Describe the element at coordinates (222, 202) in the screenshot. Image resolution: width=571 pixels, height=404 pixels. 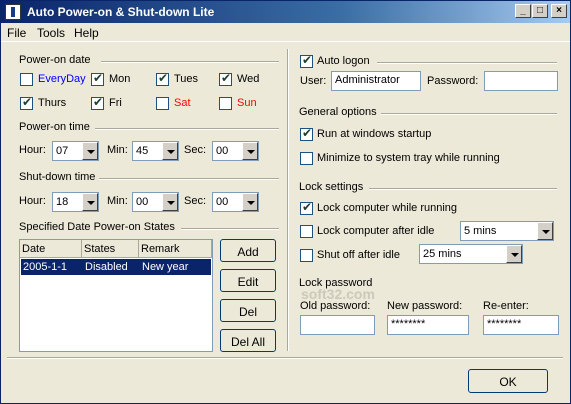
I see `shut-down-sec-value: 00` at that location.